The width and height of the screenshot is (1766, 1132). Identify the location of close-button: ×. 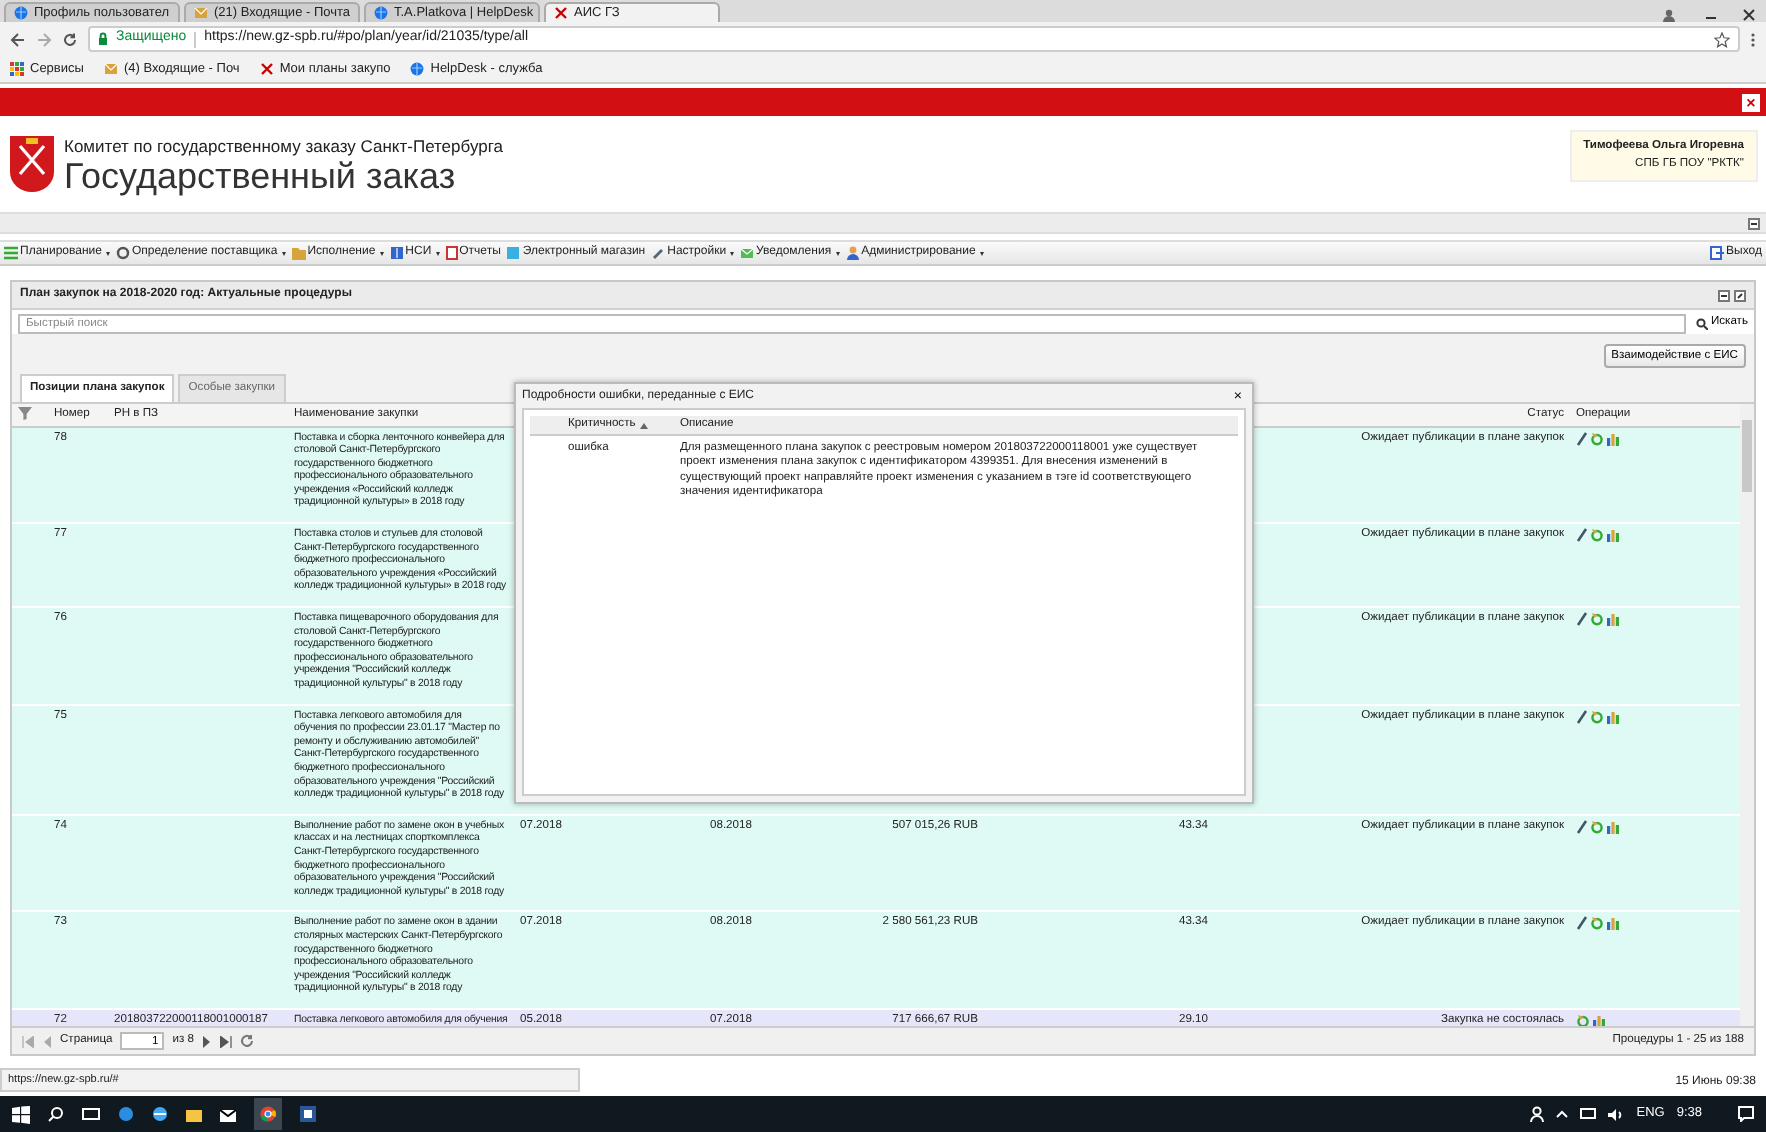
(1751, 102).